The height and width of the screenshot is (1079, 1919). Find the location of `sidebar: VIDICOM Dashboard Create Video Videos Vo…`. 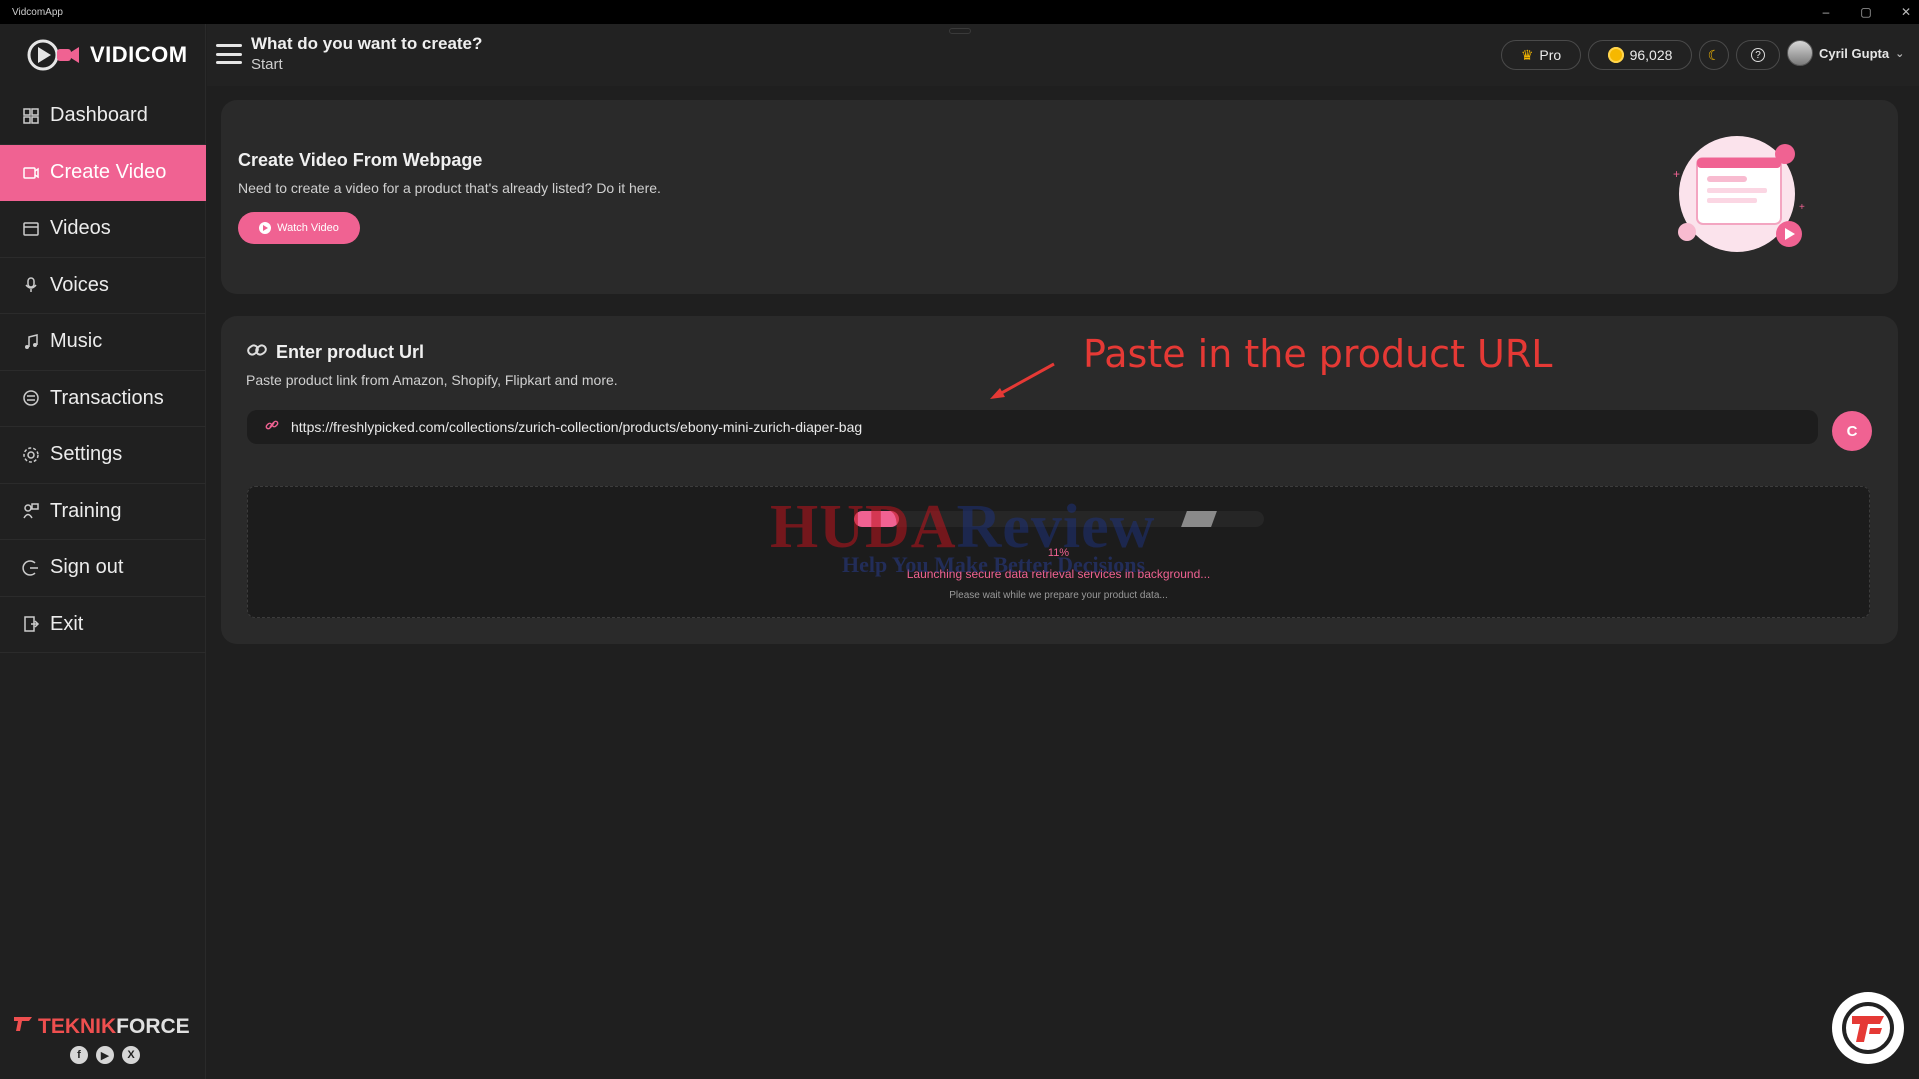

sidebar: VIDICOM Dashboard Create Video Videos Vo… is located at coordinates (103, 551).